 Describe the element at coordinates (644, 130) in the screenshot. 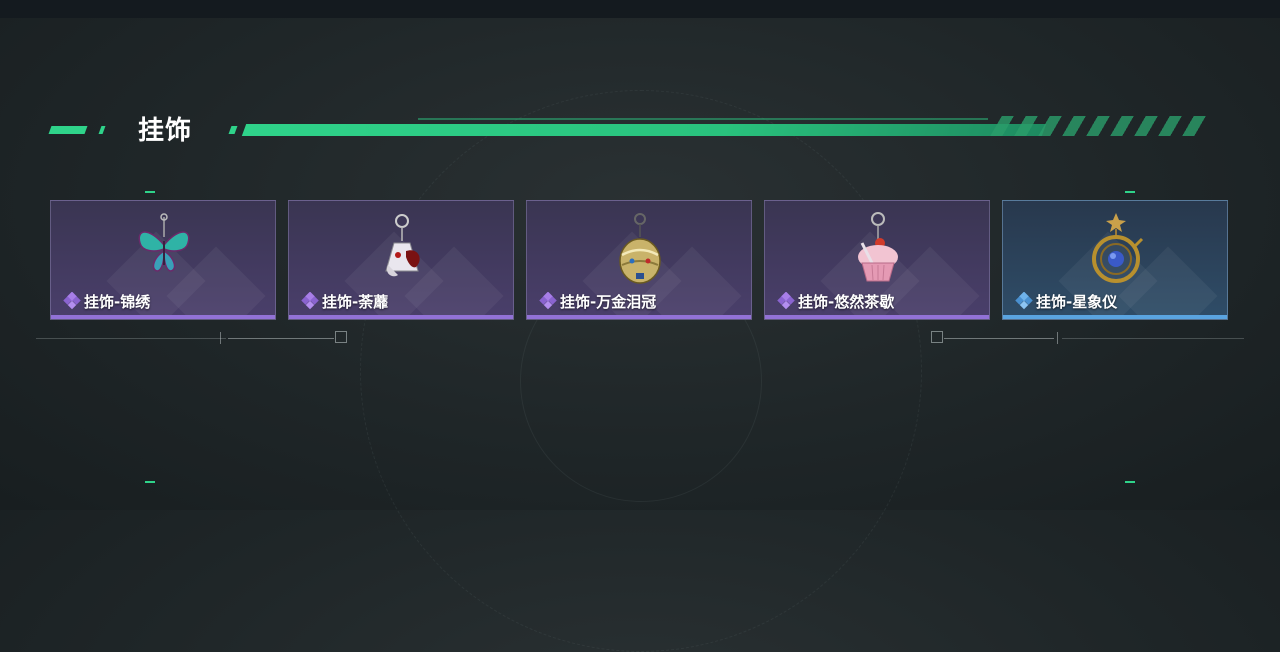

I see `header-progress-line` at that location.